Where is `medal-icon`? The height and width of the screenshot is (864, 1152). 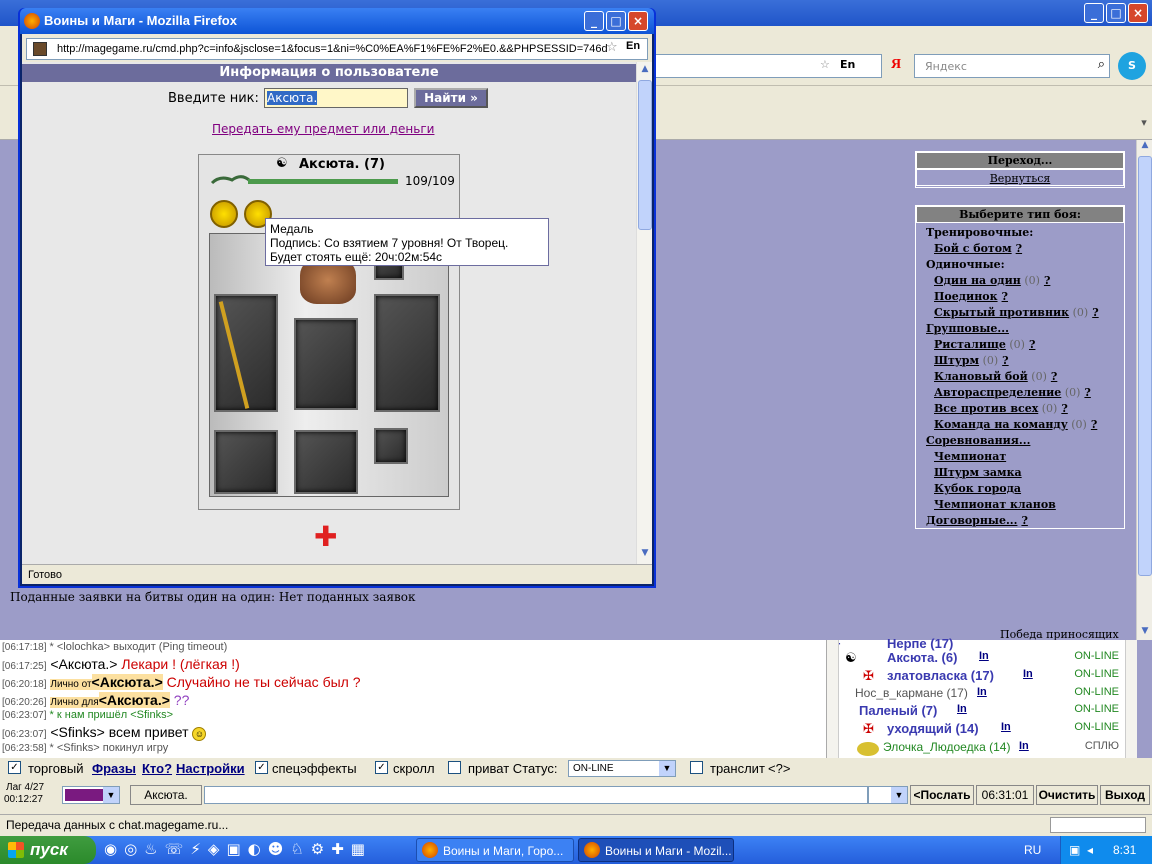 medal-icon is located at coordinates (224, 214).